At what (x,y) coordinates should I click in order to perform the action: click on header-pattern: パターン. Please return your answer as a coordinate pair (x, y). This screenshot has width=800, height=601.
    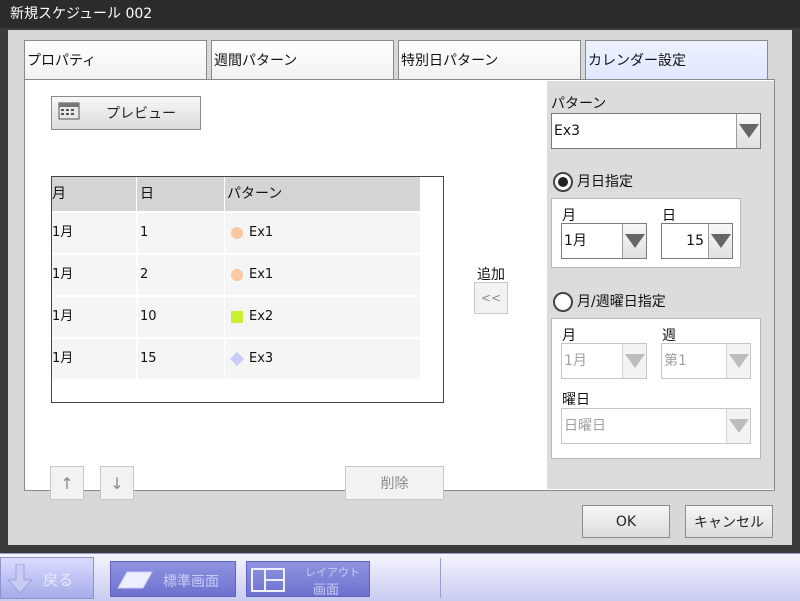
    Looking at the image, I should click on (255, 194).